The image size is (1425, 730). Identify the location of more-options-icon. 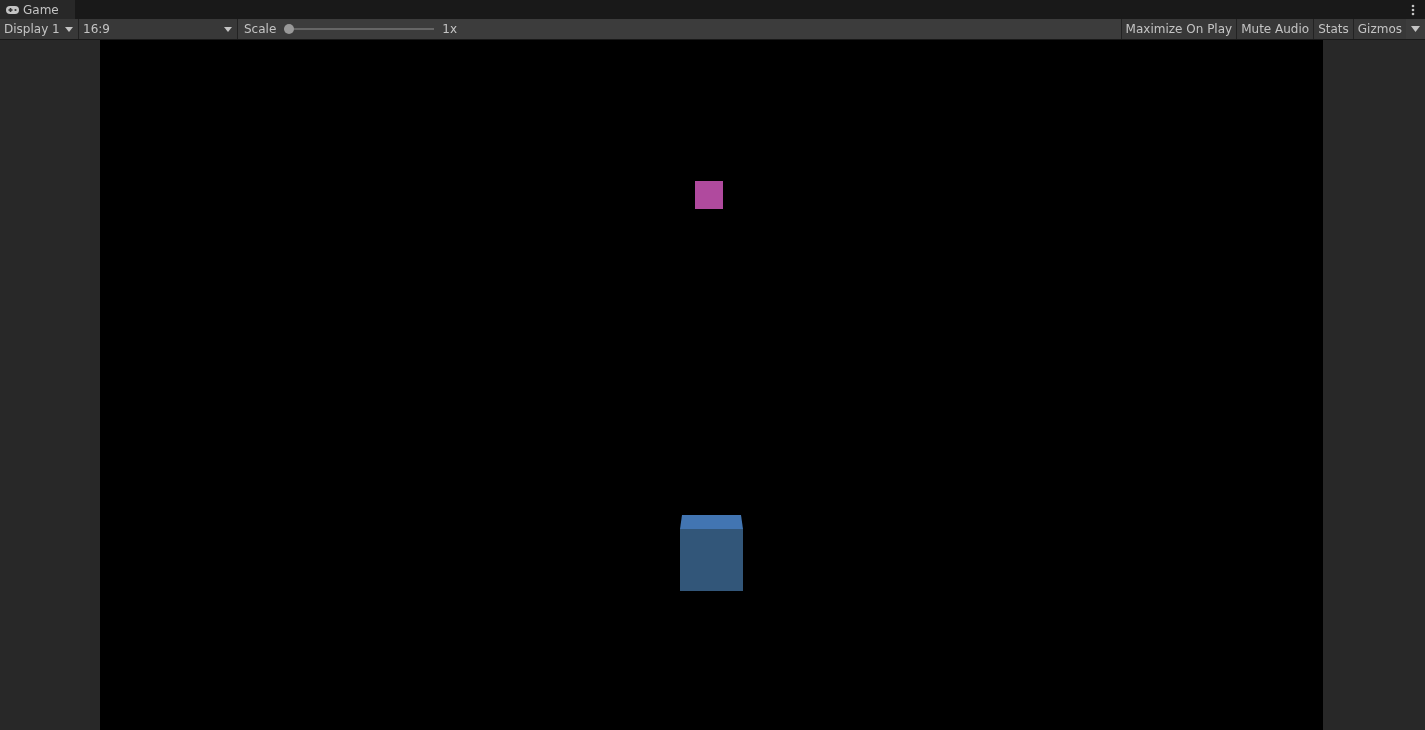
(1413, 9).